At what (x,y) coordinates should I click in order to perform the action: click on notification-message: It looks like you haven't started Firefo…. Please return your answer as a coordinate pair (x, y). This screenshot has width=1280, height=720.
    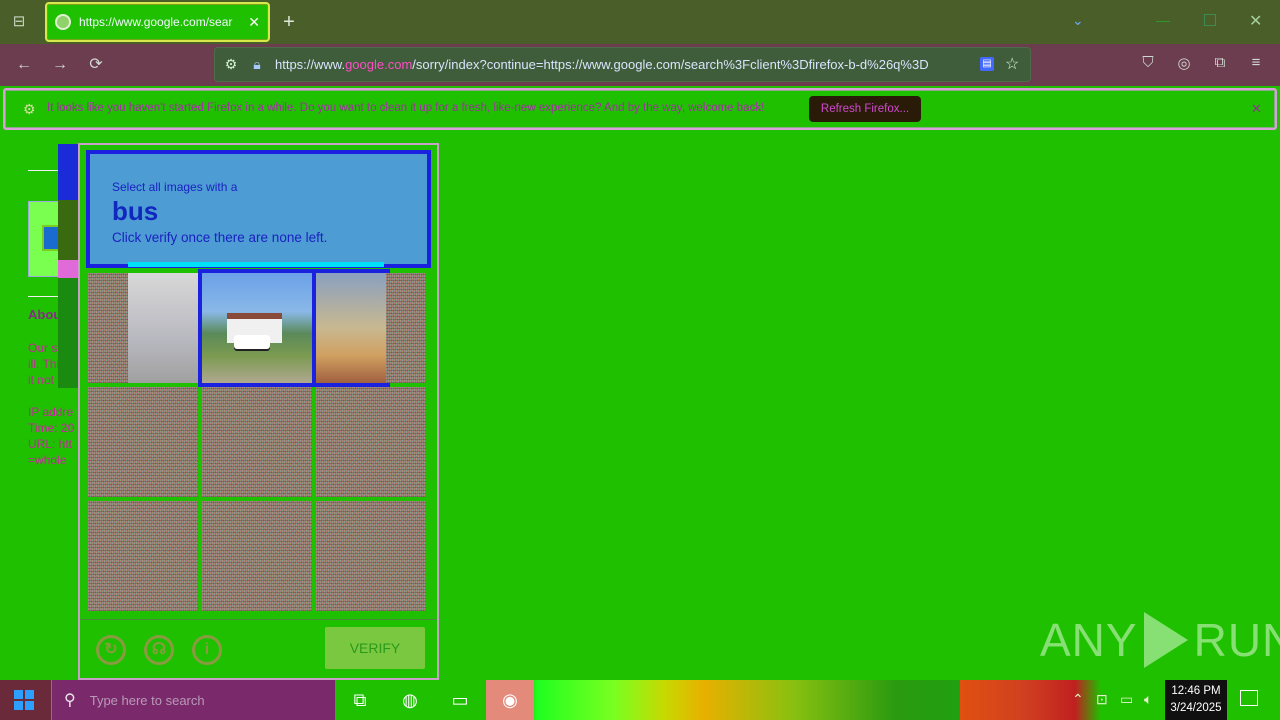
    Looking at the image, I should click on (406, 108).